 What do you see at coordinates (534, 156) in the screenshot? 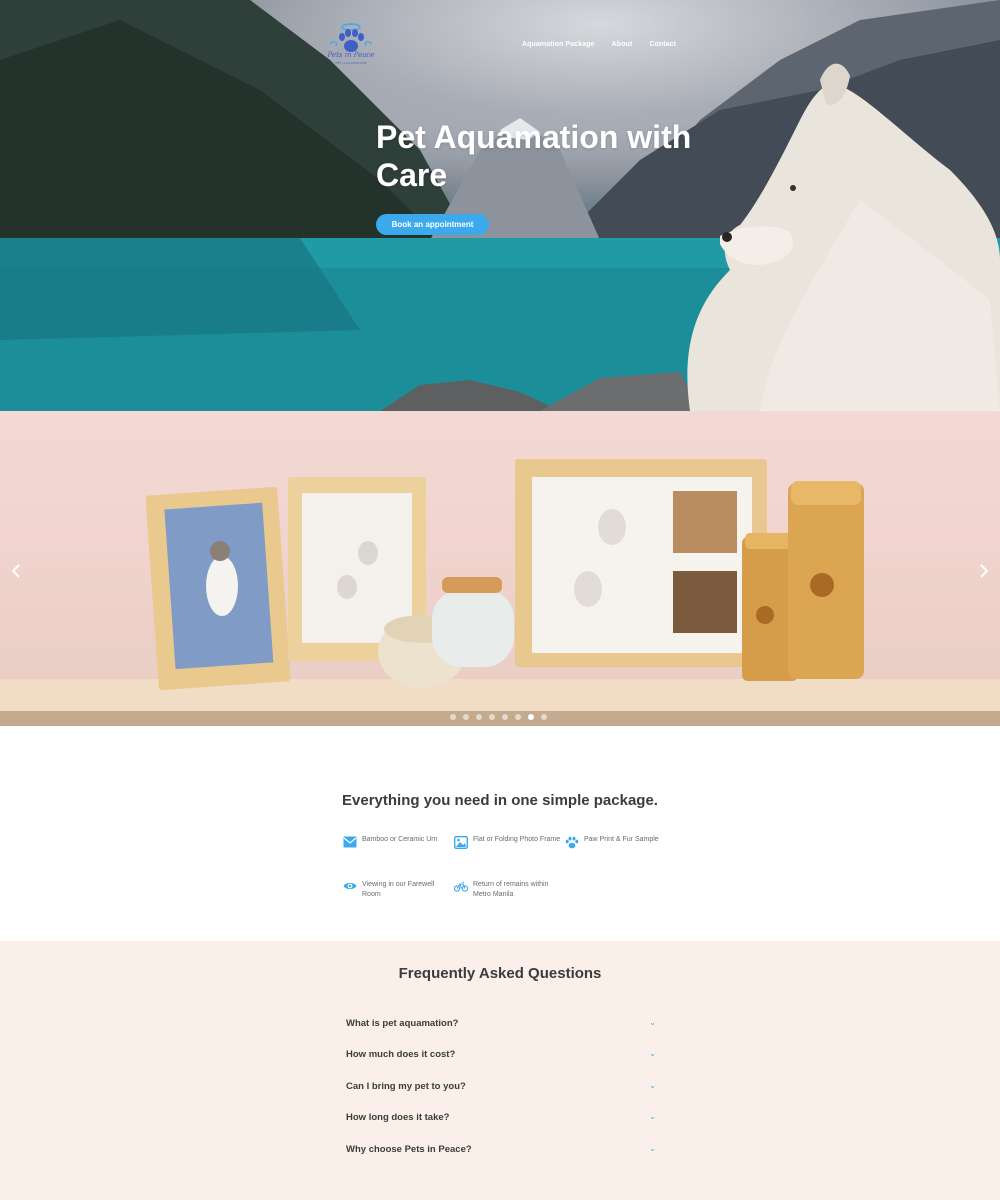
I see `hero-title: Pet Aquamation with Care` at bounding box center [534, 156].